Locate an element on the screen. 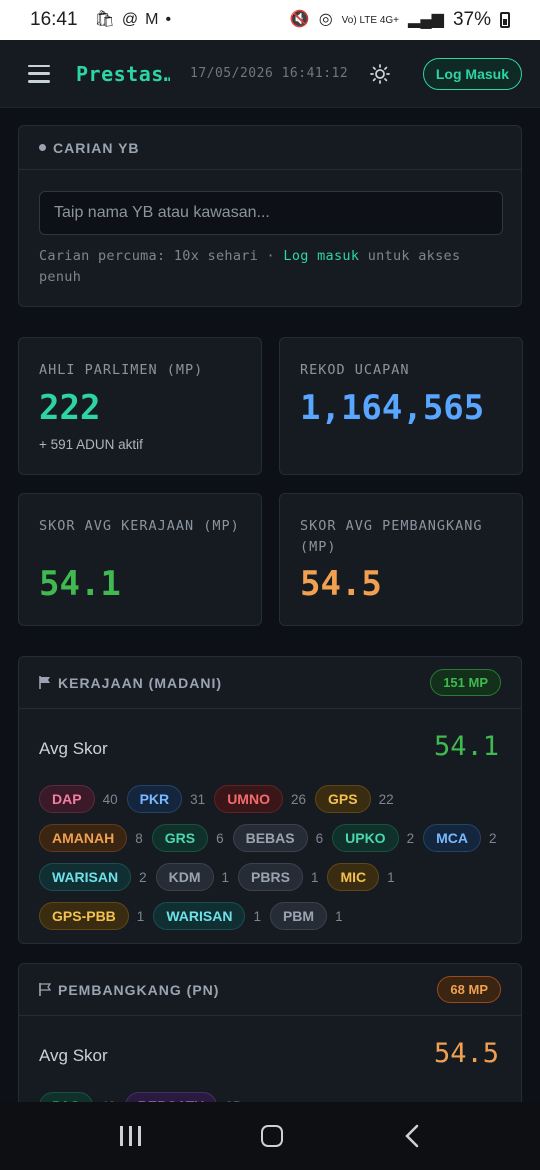  stat-label: SKOR AVG KERAJAAN (MP) is located at coordinates (139, 526).